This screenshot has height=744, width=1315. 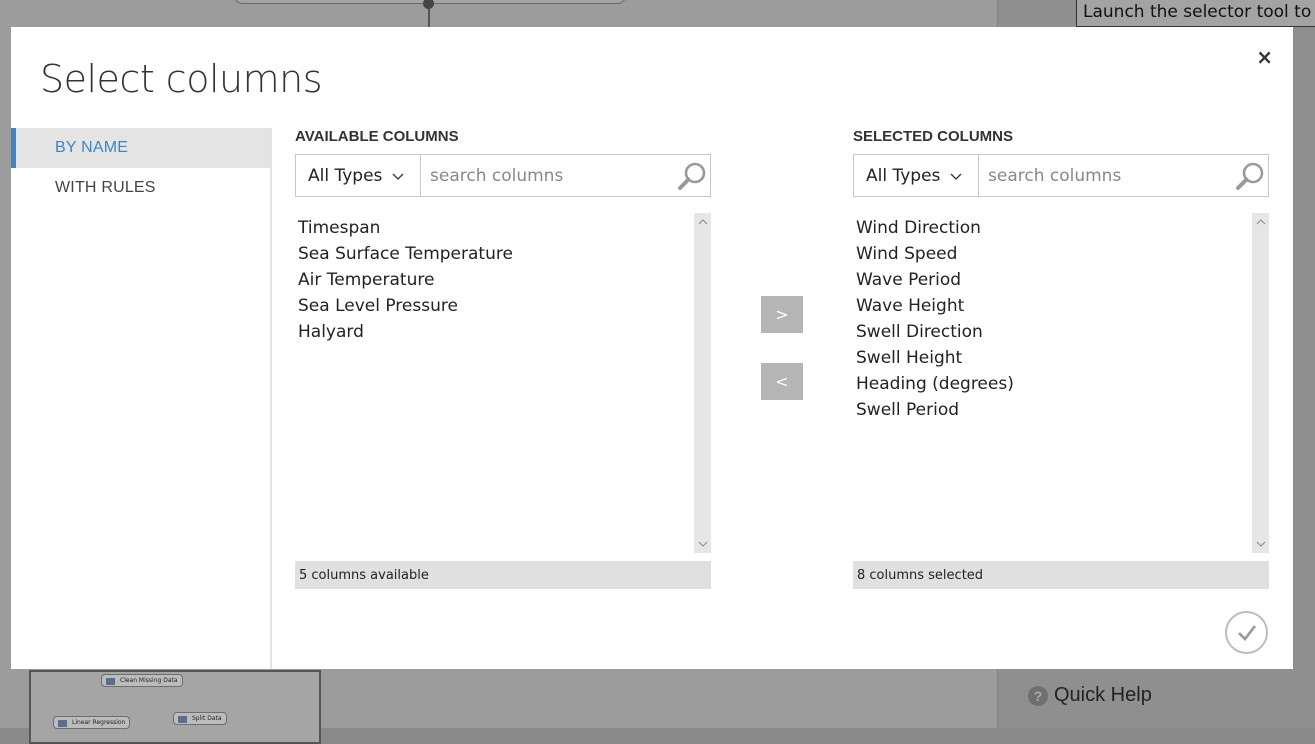 I want to click on available-type-dropdown: All Types, so click(x=358, y=175).